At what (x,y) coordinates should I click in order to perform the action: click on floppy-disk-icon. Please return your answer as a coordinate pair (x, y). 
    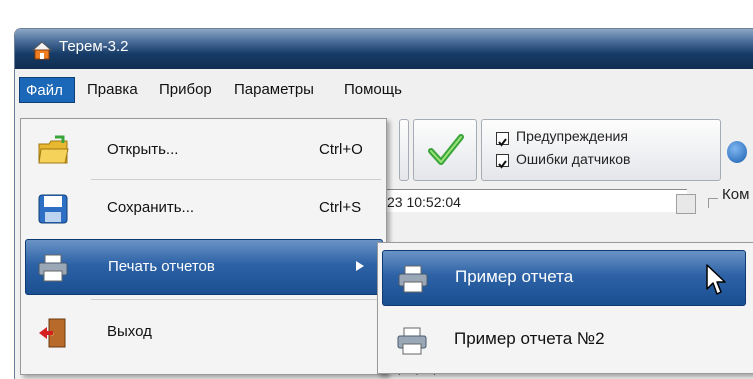
    Looking at the image, I should click on (53, 209).